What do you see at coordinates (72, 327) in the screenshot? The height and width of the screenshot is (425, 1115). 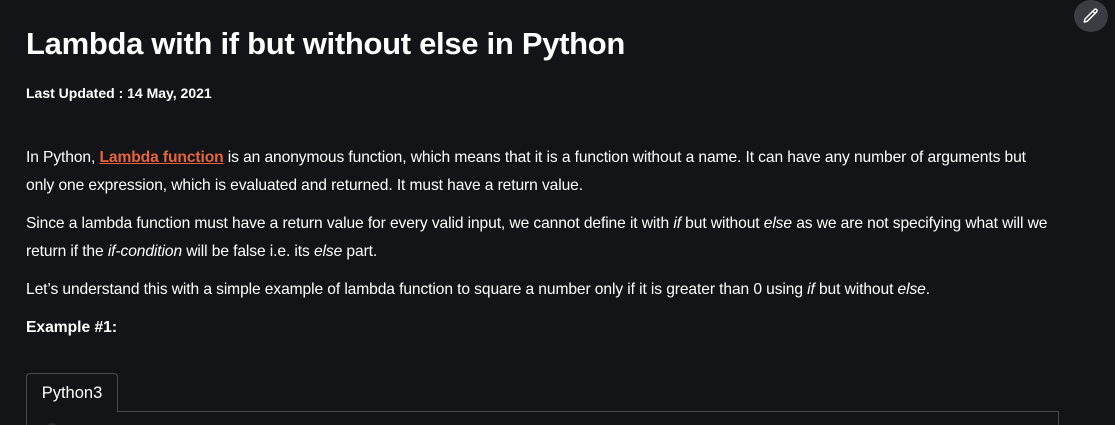 I see `example-heading: Example #1:` at bounding box center [72, 327].